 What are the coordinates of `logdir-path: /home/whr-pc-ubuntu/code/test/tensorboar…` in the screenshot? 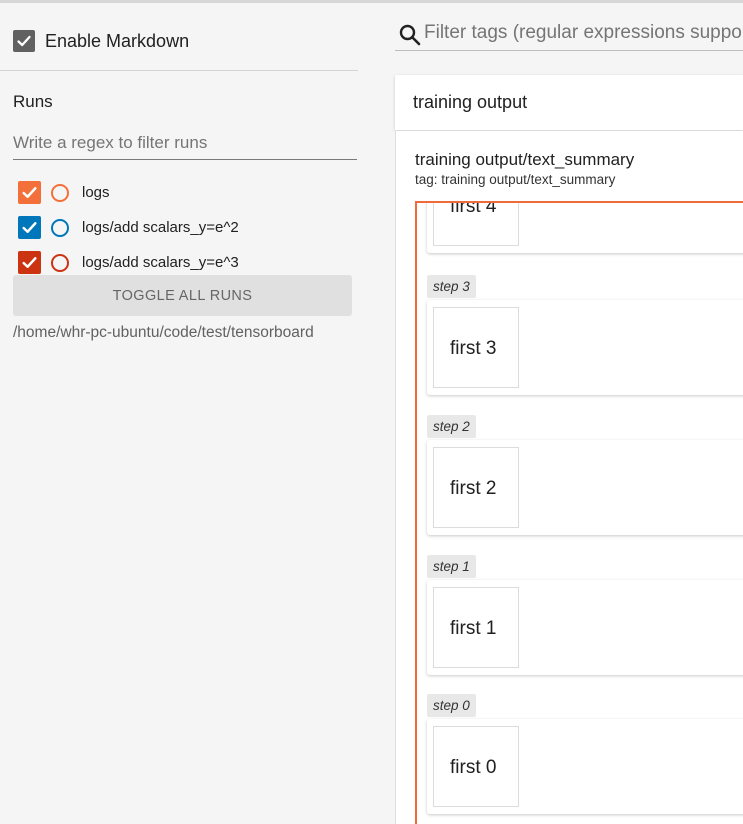 It's located at (163, 332).